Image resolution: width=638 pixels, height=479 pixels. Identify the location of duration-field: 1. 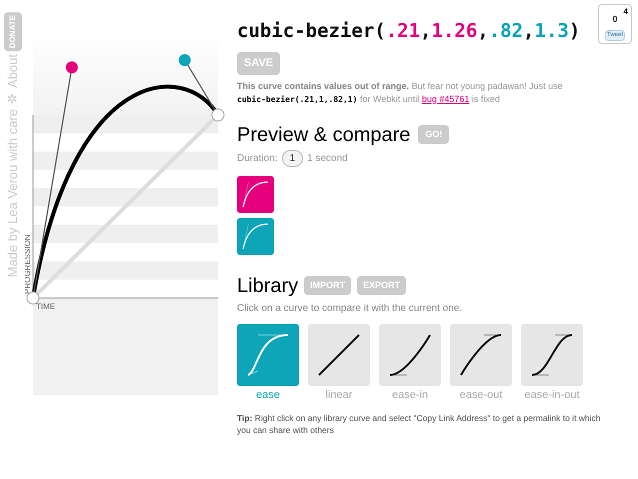
(293, 158).